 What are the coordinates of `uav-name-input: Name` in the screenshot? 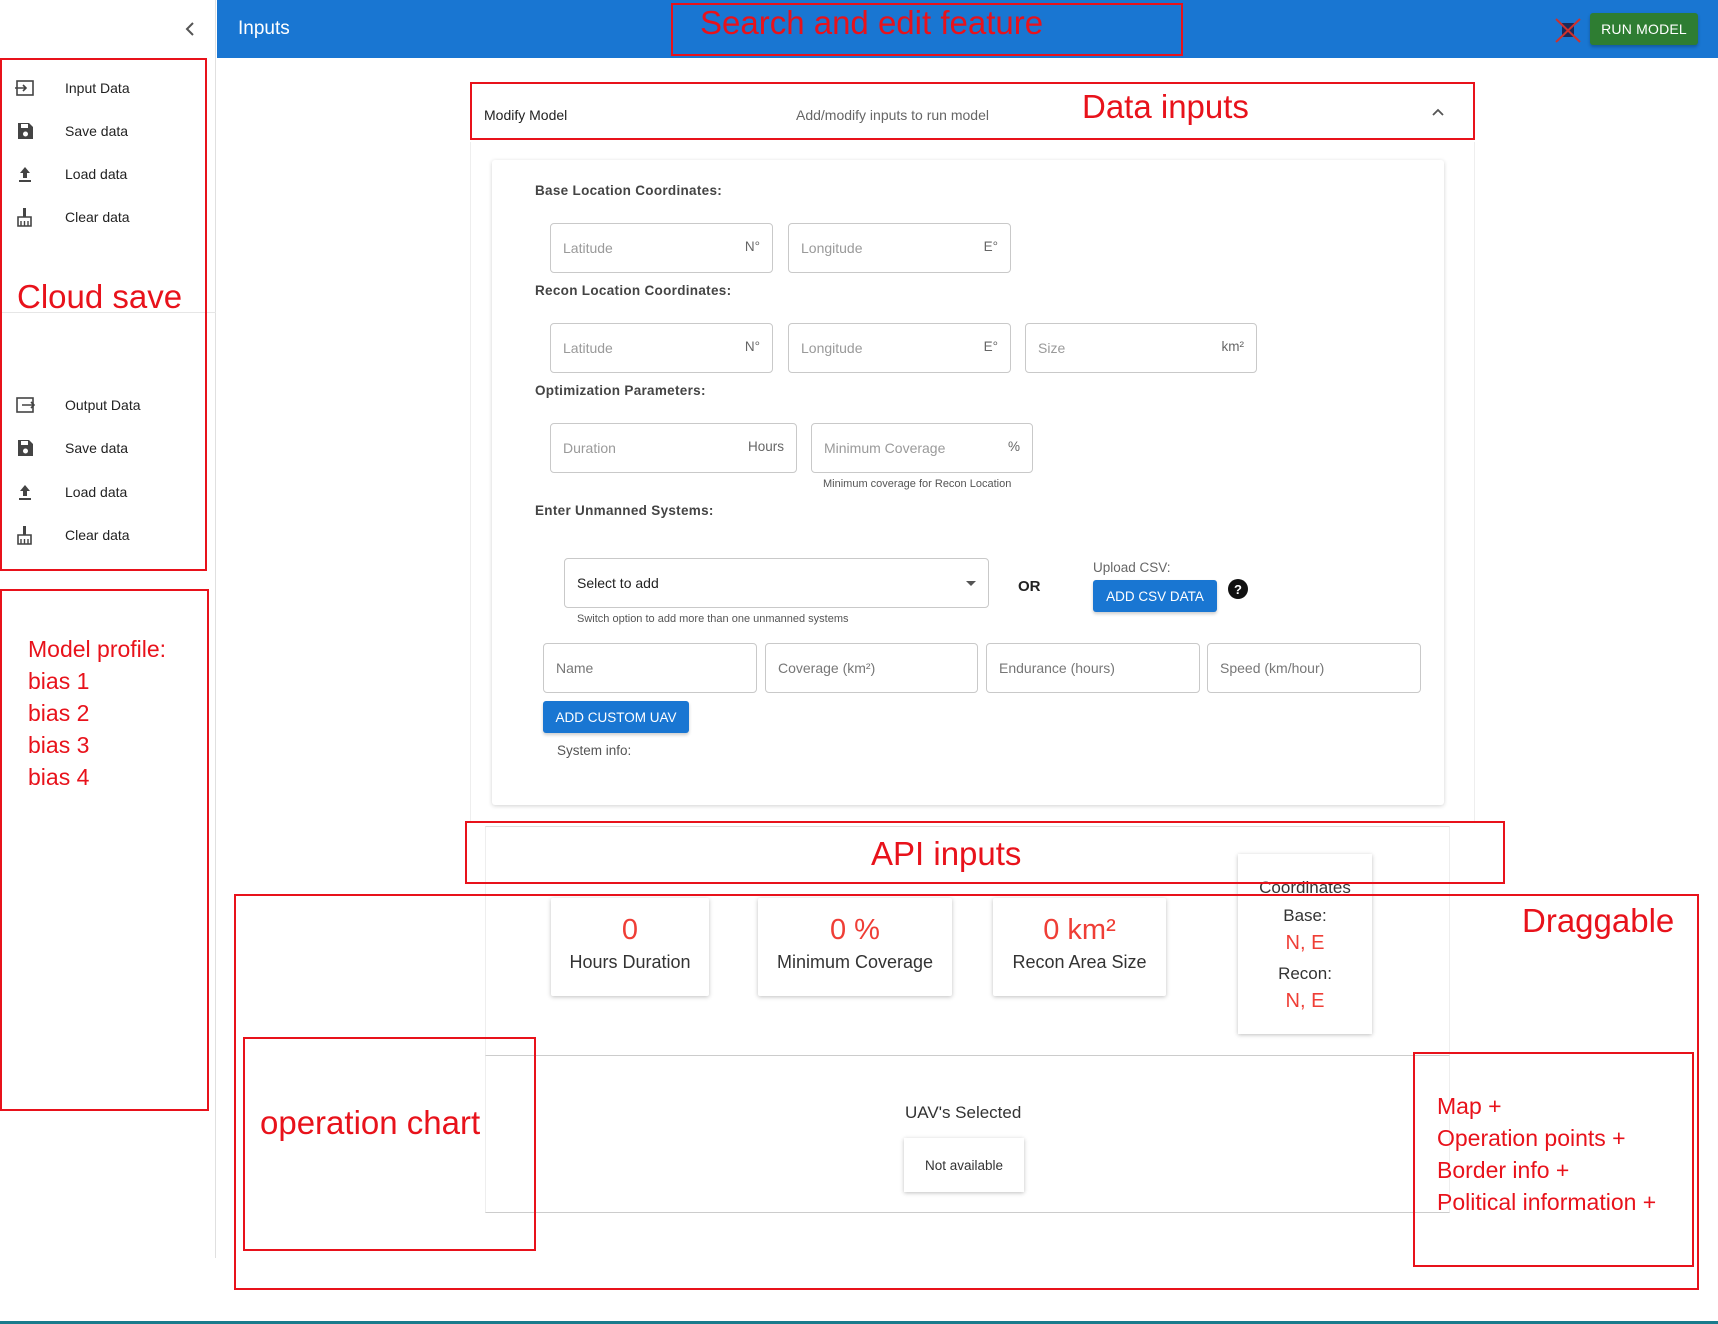 It's located at (650, 668).